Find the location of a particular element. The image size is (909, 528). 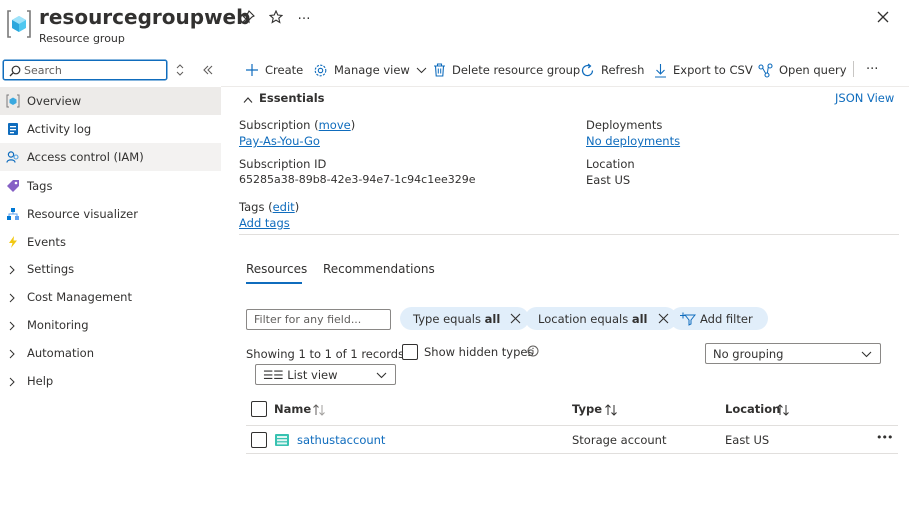

view-dropdown: ☰☰ List view is located at coordinates (325, 374).